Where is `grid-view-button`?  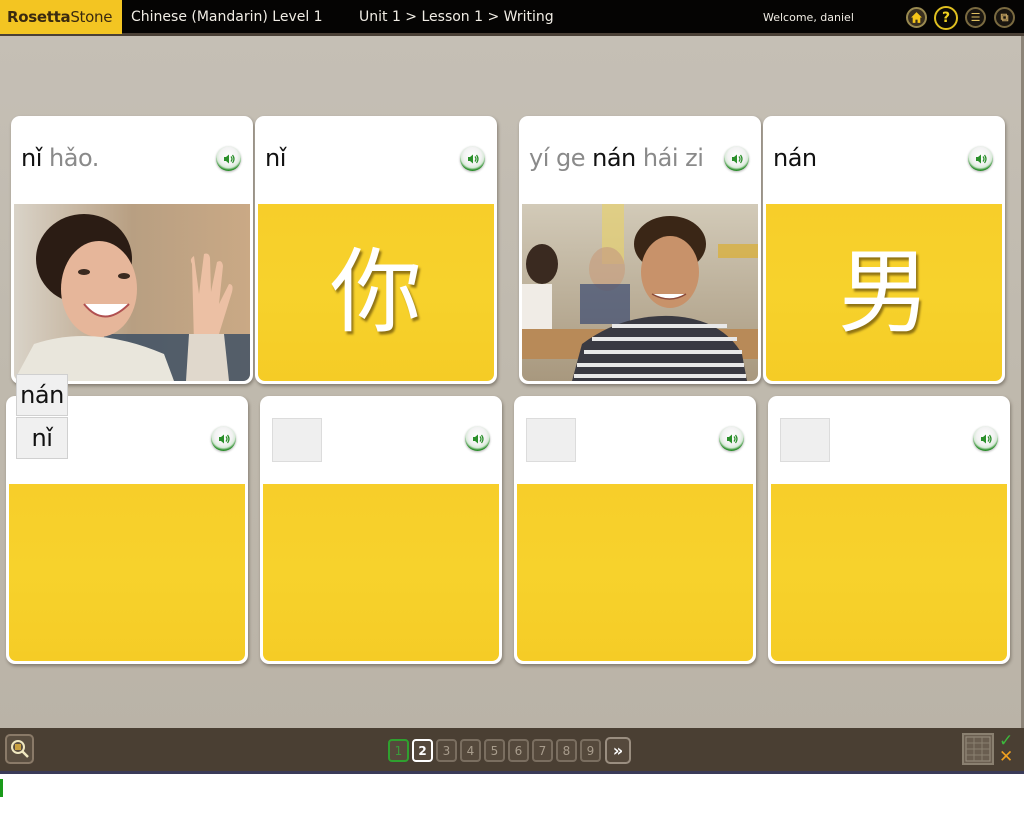 grid-view-button is located at coordinates (978, 749).